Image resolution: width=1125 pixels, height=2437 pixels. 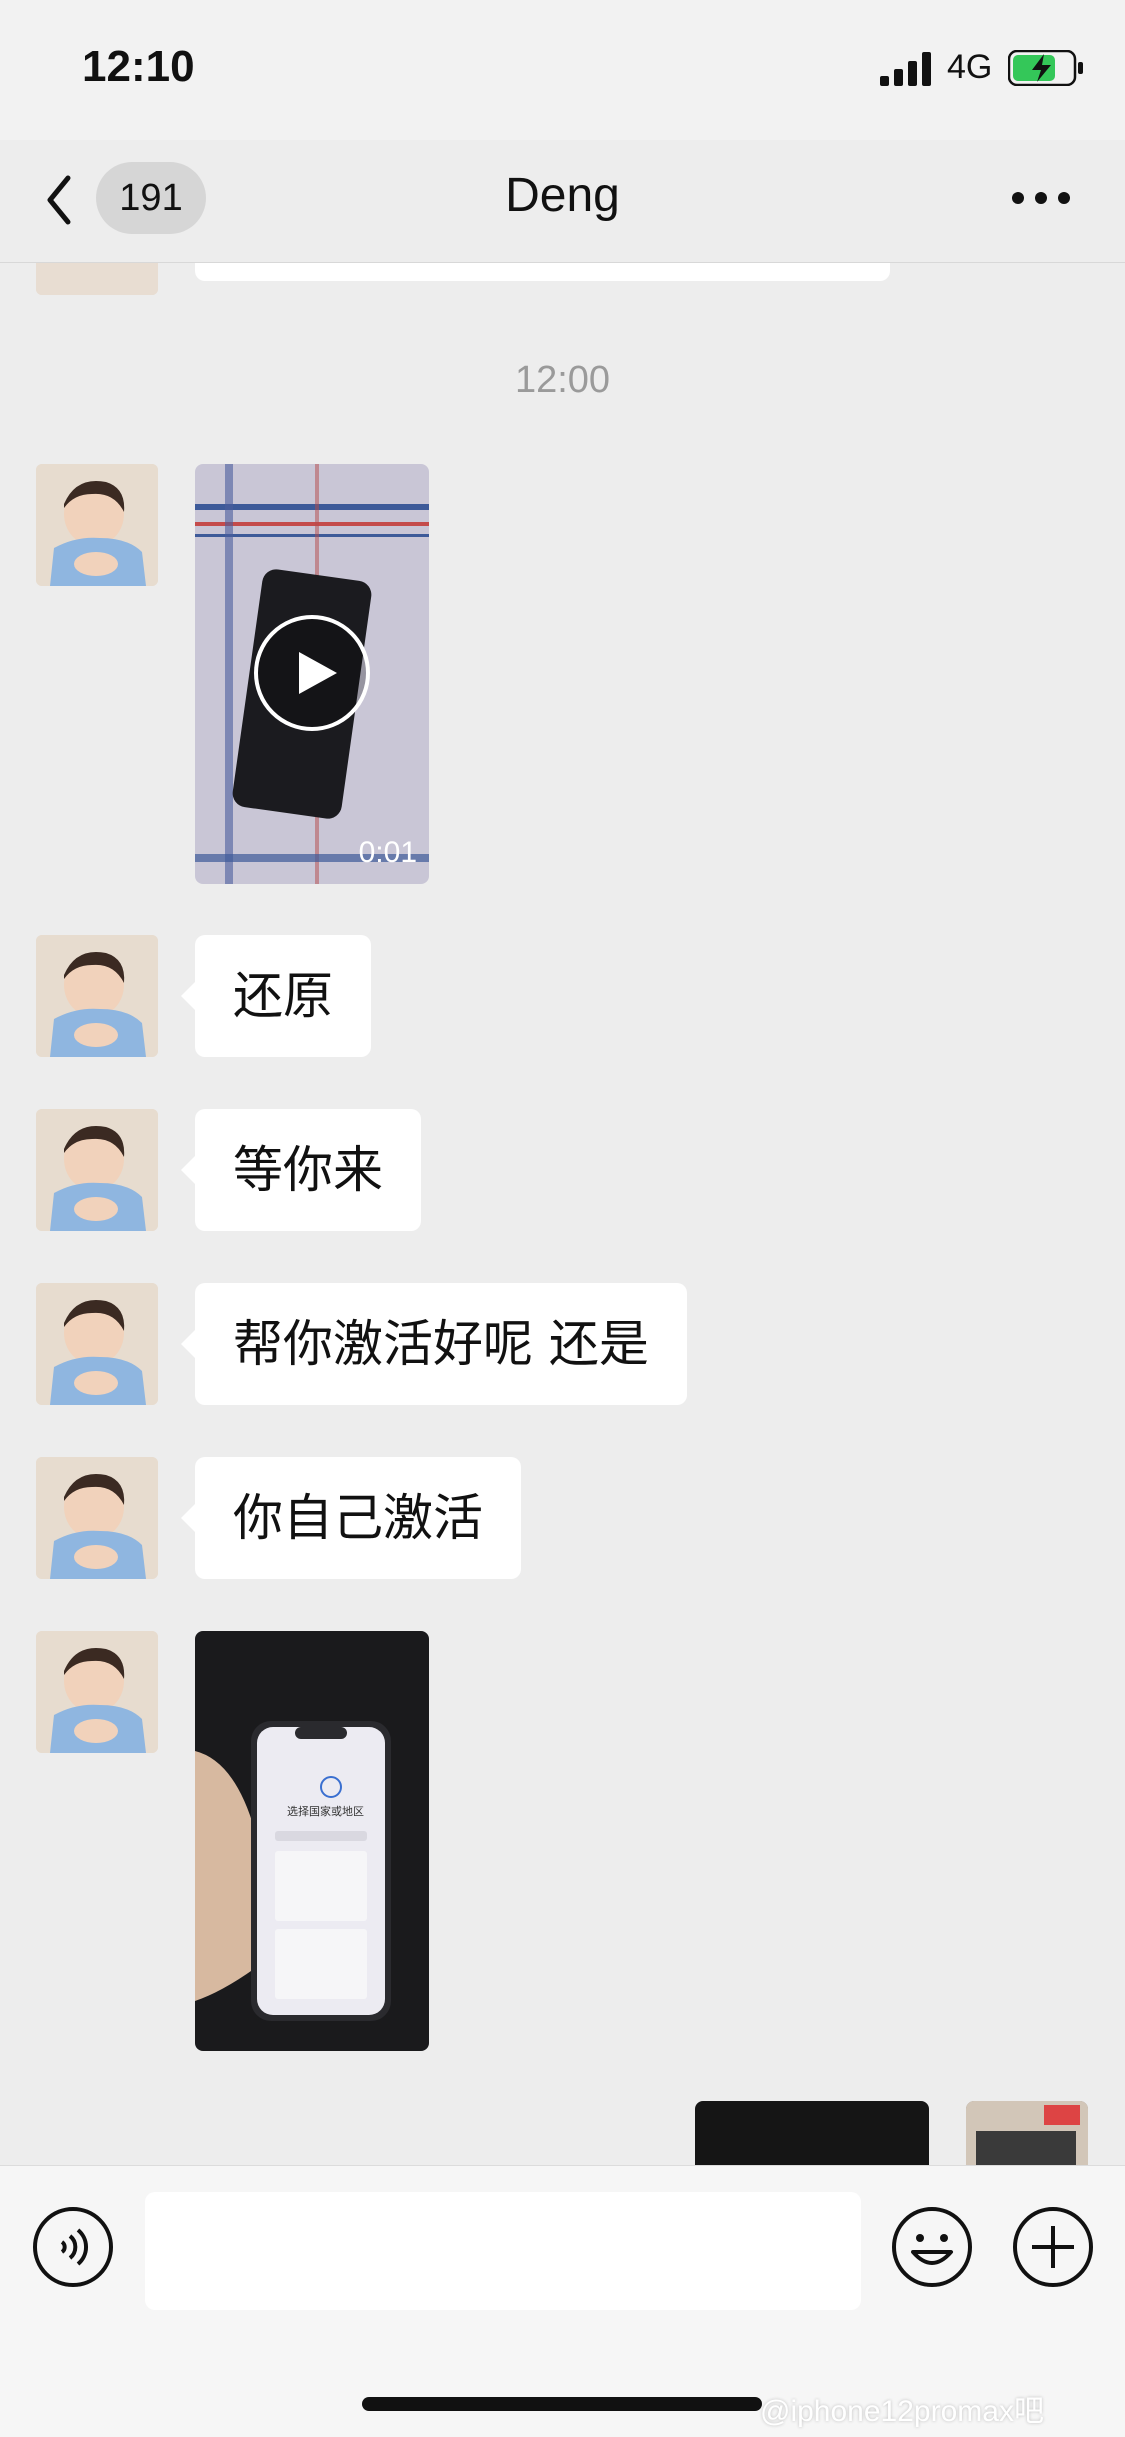 I want to click on message-input, so click(x=503, y=2251).